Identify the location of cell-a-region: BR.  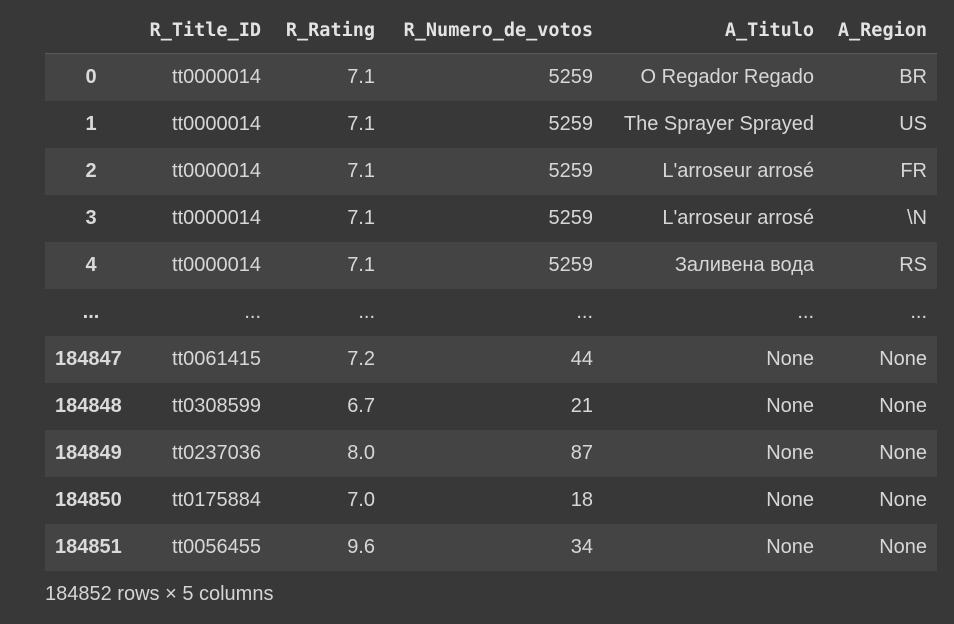
(913, 76).